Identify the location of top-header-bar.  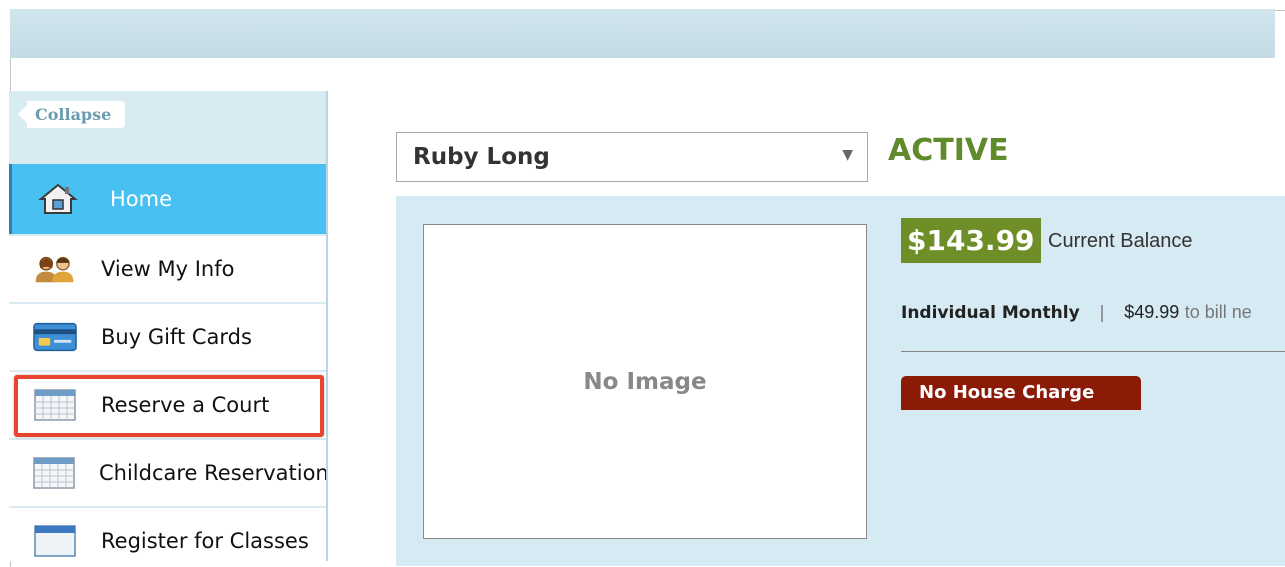
(642, 33).